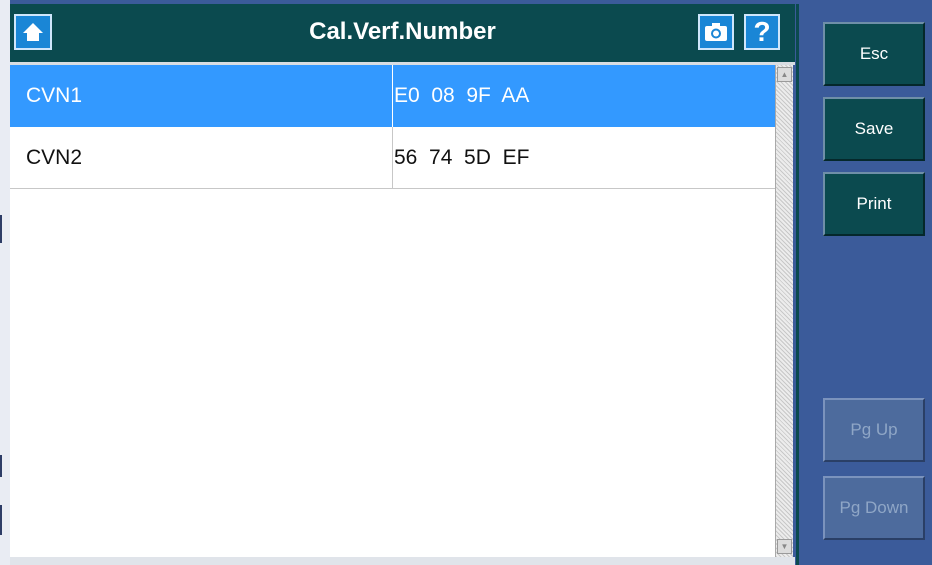 This screenshot has height=565, width=932. Describe the element at coordinates (54, 95) in the screenshot. I see `cvn-name: CVN1` at that location.